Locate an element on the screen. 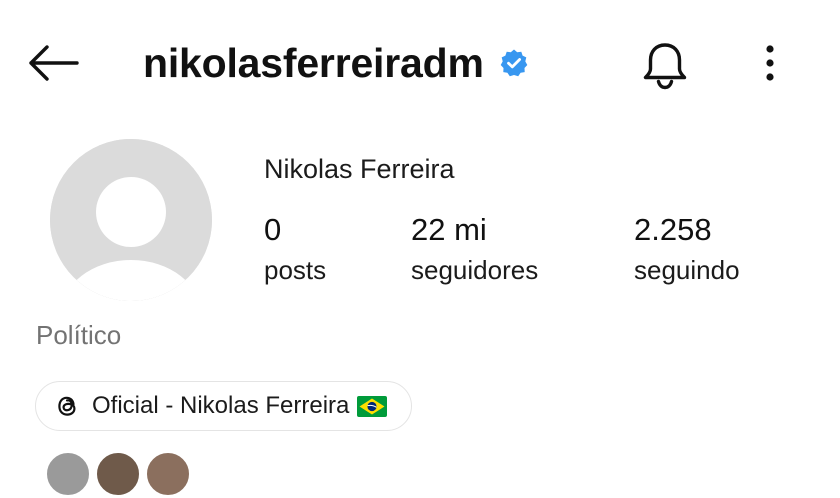  arrow-left-icon is located at coordinates (54, 63).